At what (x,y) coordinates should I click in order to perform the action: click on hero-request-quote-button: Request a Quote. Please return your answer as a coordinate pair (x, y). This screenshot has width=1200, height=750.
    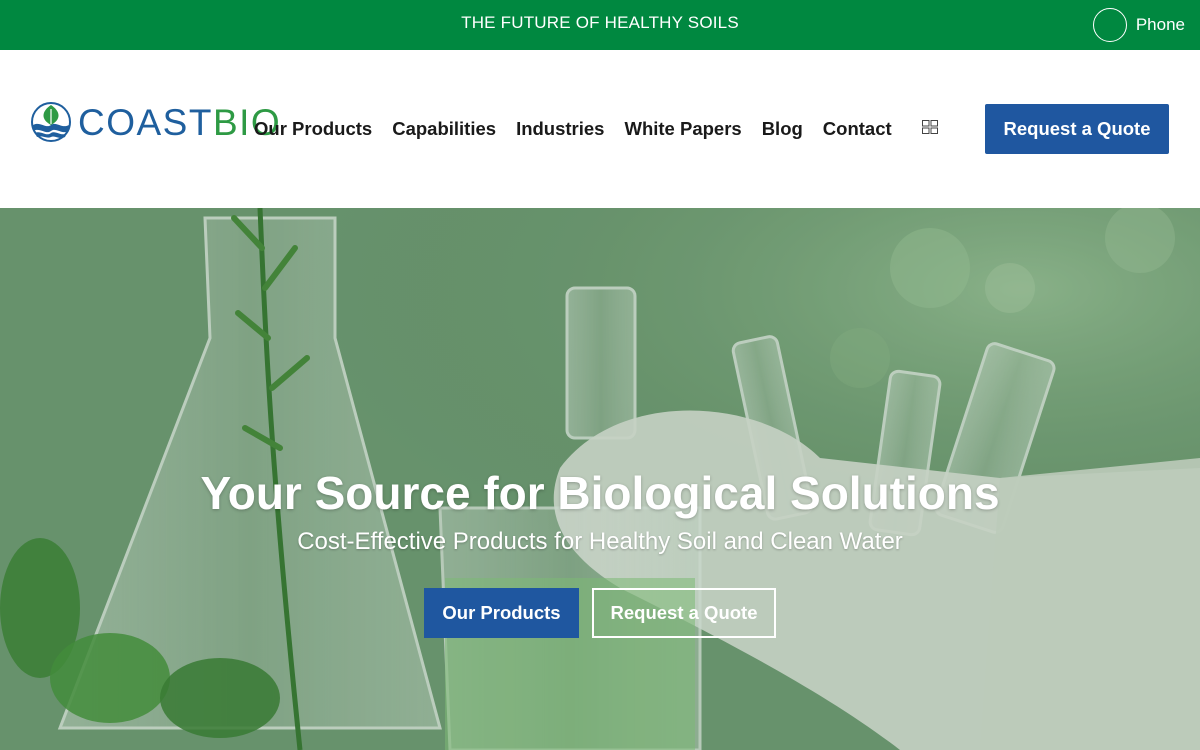
    Looking at the image, I should click on (684, 613).